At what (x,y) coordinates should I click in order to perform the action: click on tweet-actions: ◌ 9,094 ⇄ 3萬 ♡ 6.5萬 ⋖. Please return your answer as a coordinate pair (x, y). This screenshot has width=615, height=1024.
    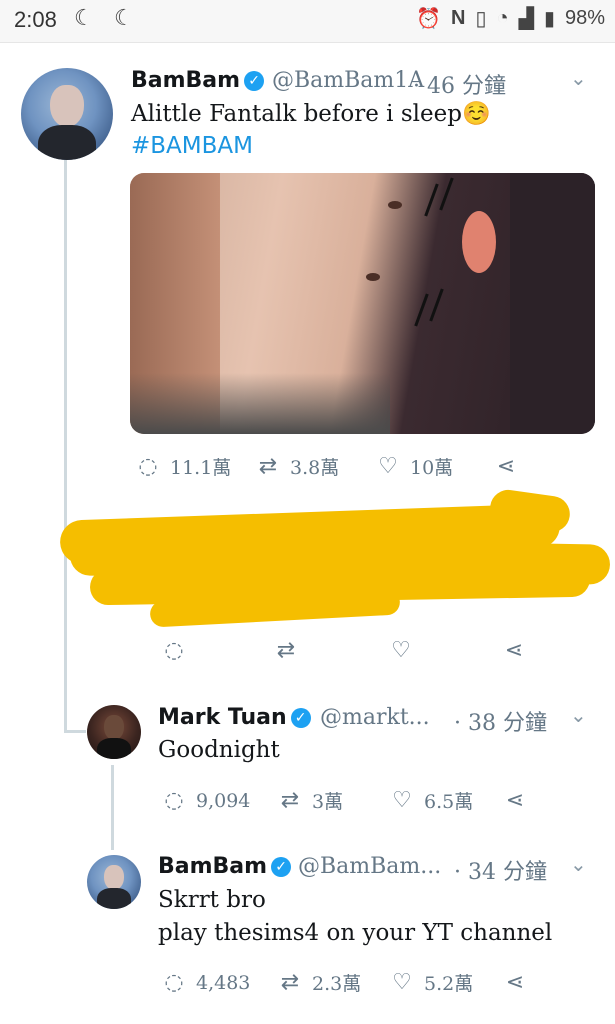
    Looking at the image, I should click on (344, 800).